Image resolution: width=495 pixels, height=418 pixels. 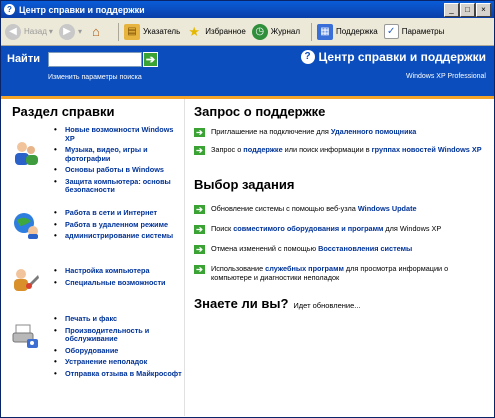 I want to click on options-button: ✓ Параметры, so click(x=414, y=31).